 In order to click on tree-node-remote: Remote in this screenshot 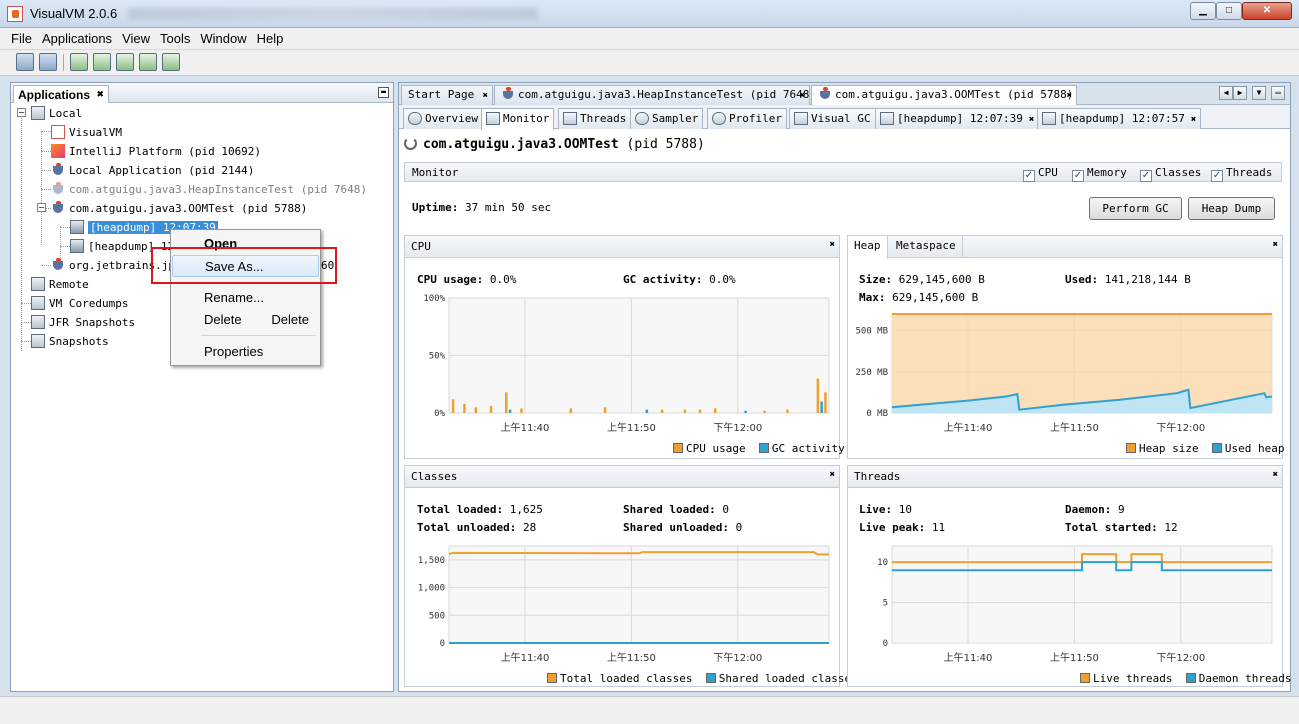, I will do `click(60, 285)`.